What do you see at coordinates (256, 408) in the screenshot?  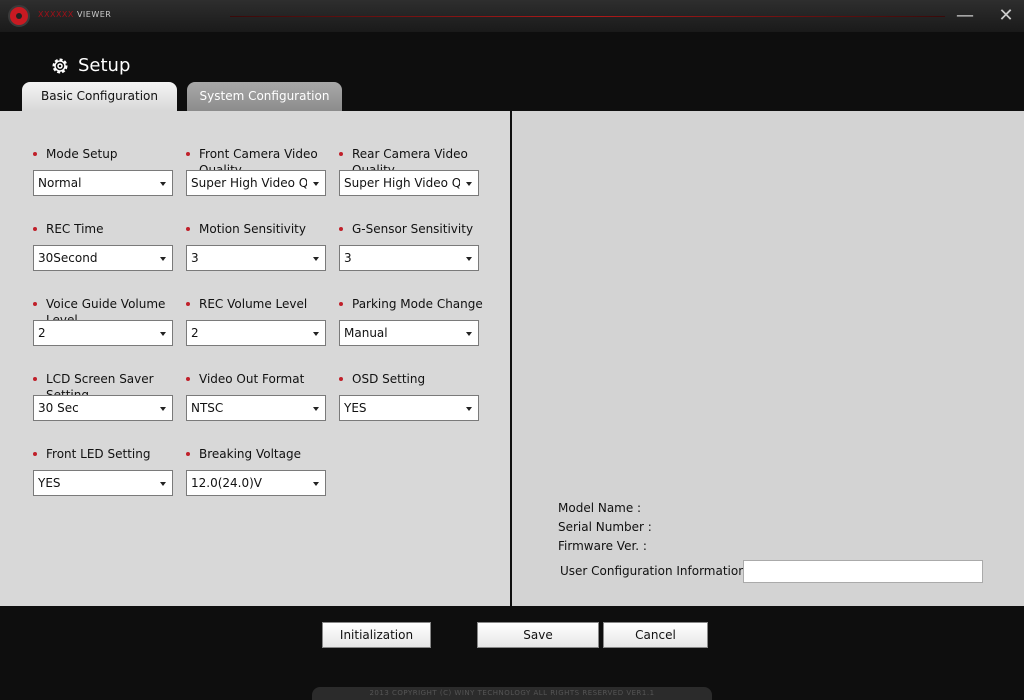 I see `setting-dropdown: NTSC` at bounding box center [256, 408].